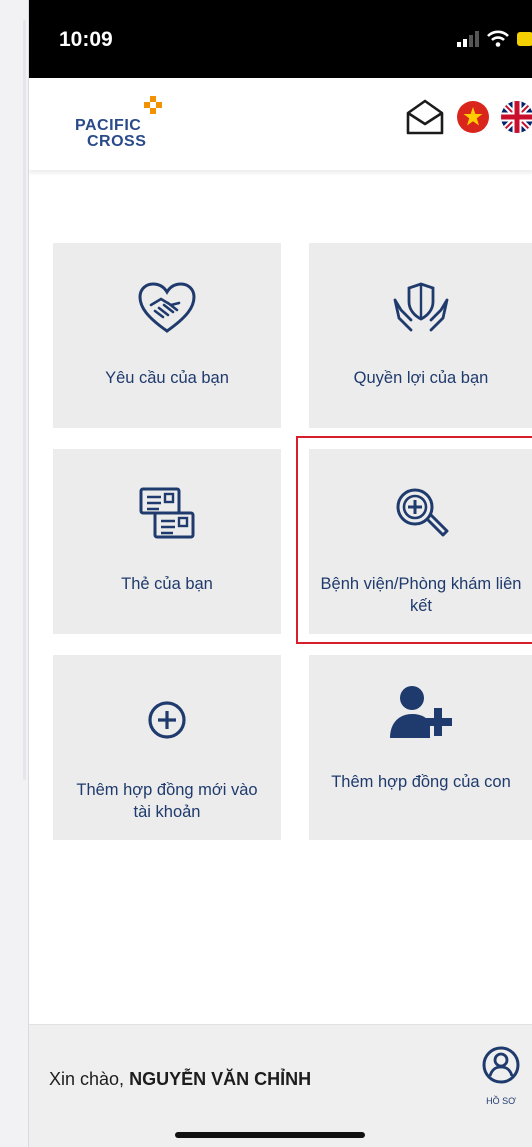 The width and height of the screenshot is (532, 1147). I want to click on battery-icon, so click(524, 38).